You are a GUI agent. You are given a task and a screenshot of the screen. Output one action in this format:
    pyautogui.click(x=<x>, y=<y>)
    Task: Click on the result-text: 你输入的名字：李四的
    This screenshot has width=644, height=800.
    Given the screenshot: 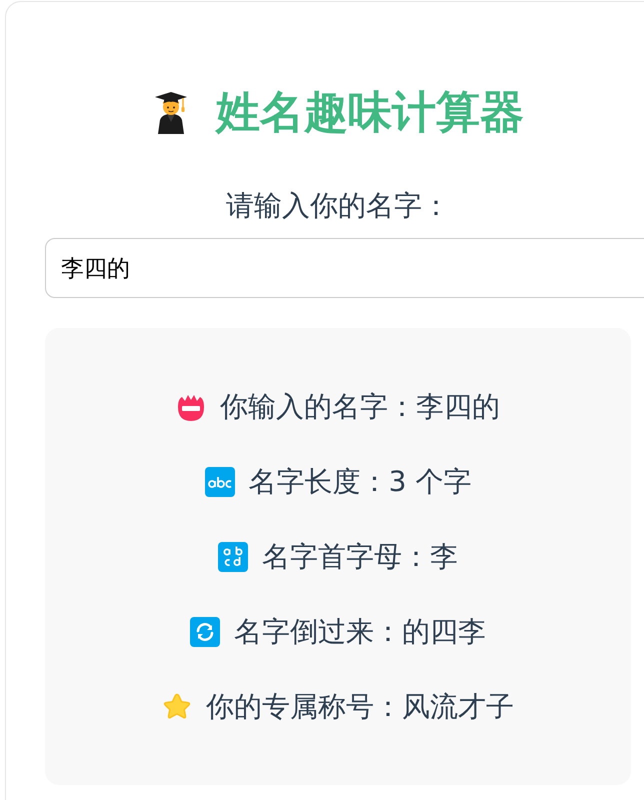 What is the action you would take?
    pyautogui.click(x=360, y=407)
    